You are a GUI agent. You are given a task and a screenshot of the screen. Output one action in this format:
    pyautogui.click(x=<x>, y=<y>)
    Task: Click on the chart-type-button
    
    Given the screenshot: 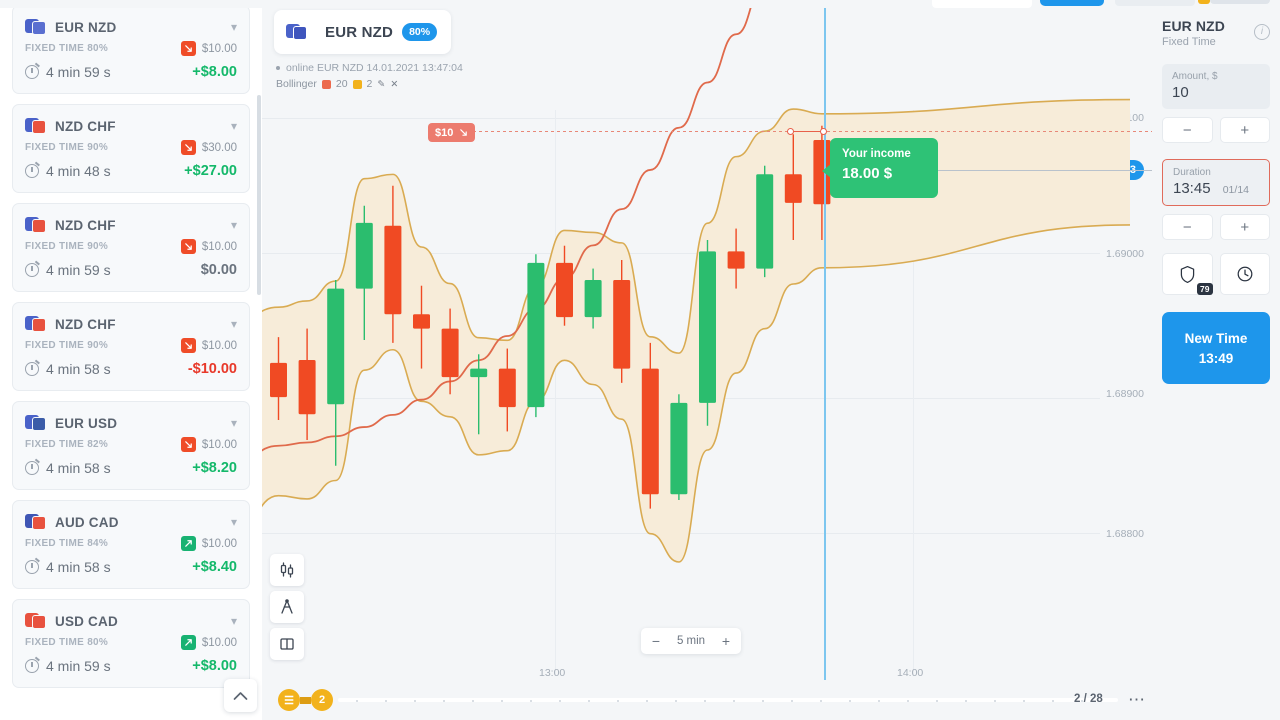 What is the action you would take?
    pyautogui.click(x=287, y=570)
    